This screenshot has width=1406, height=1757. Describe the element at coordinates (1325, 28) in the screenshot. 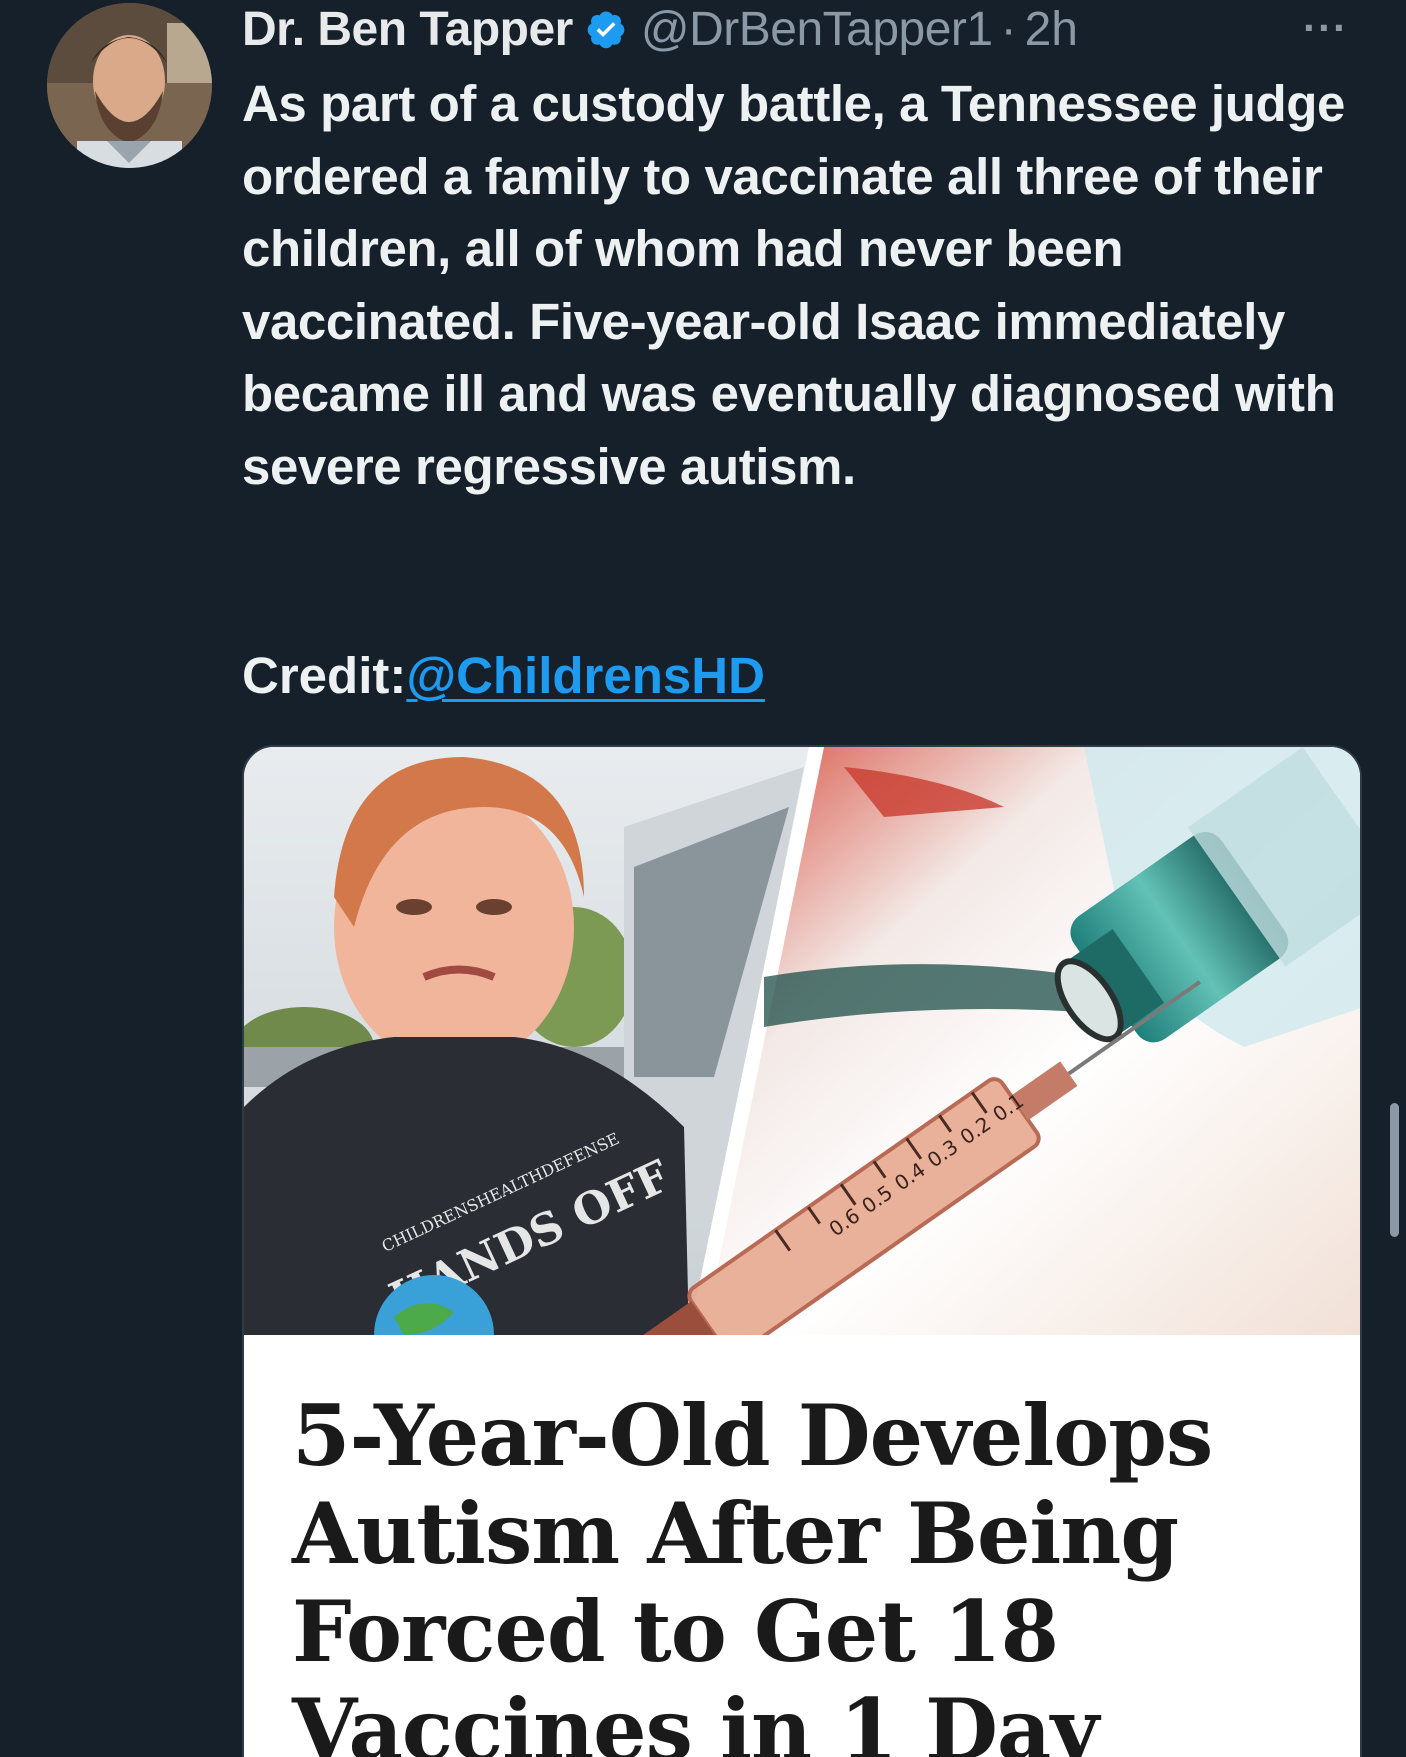

I see `more-options-icon: ···` at that location.